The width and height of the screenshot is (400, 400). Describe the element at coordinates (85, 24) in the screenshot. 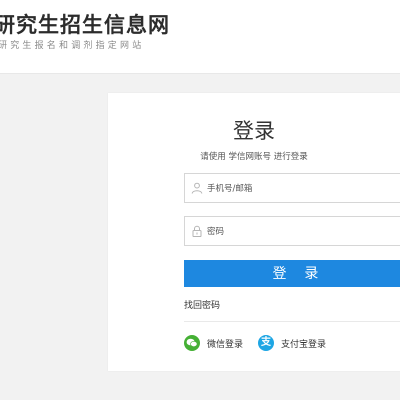

I see `logo-title: 研究生招生信息网` at that location.